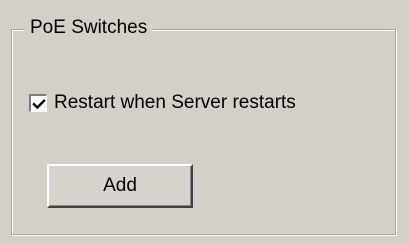  I want to click on restart-when-server-restarts-checkbox, so click(38, 103).